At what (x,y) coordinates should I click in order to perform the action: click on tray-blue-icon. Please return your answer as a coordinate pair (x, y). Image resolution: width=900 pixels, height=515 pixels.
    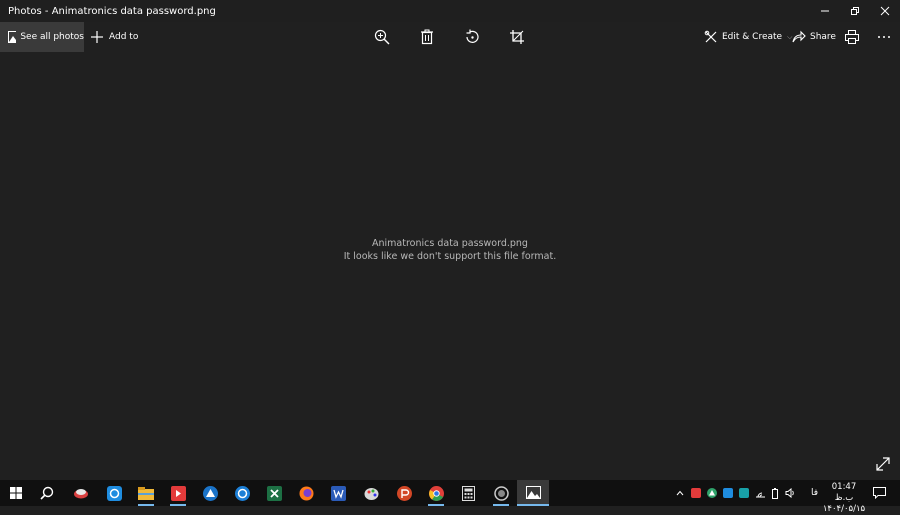
    Looking at the image, I should click on (727, 493).